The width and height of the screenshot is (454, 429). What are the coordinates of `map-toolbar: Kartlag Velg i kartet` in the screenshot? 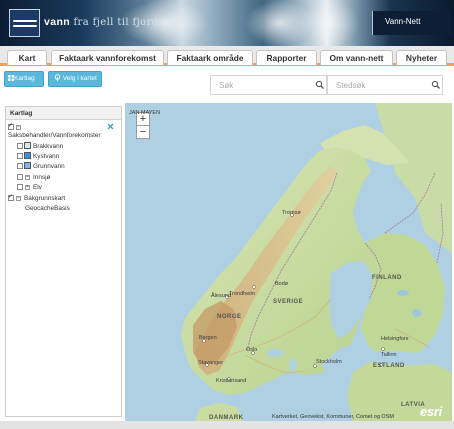 It's located at (227, 84).